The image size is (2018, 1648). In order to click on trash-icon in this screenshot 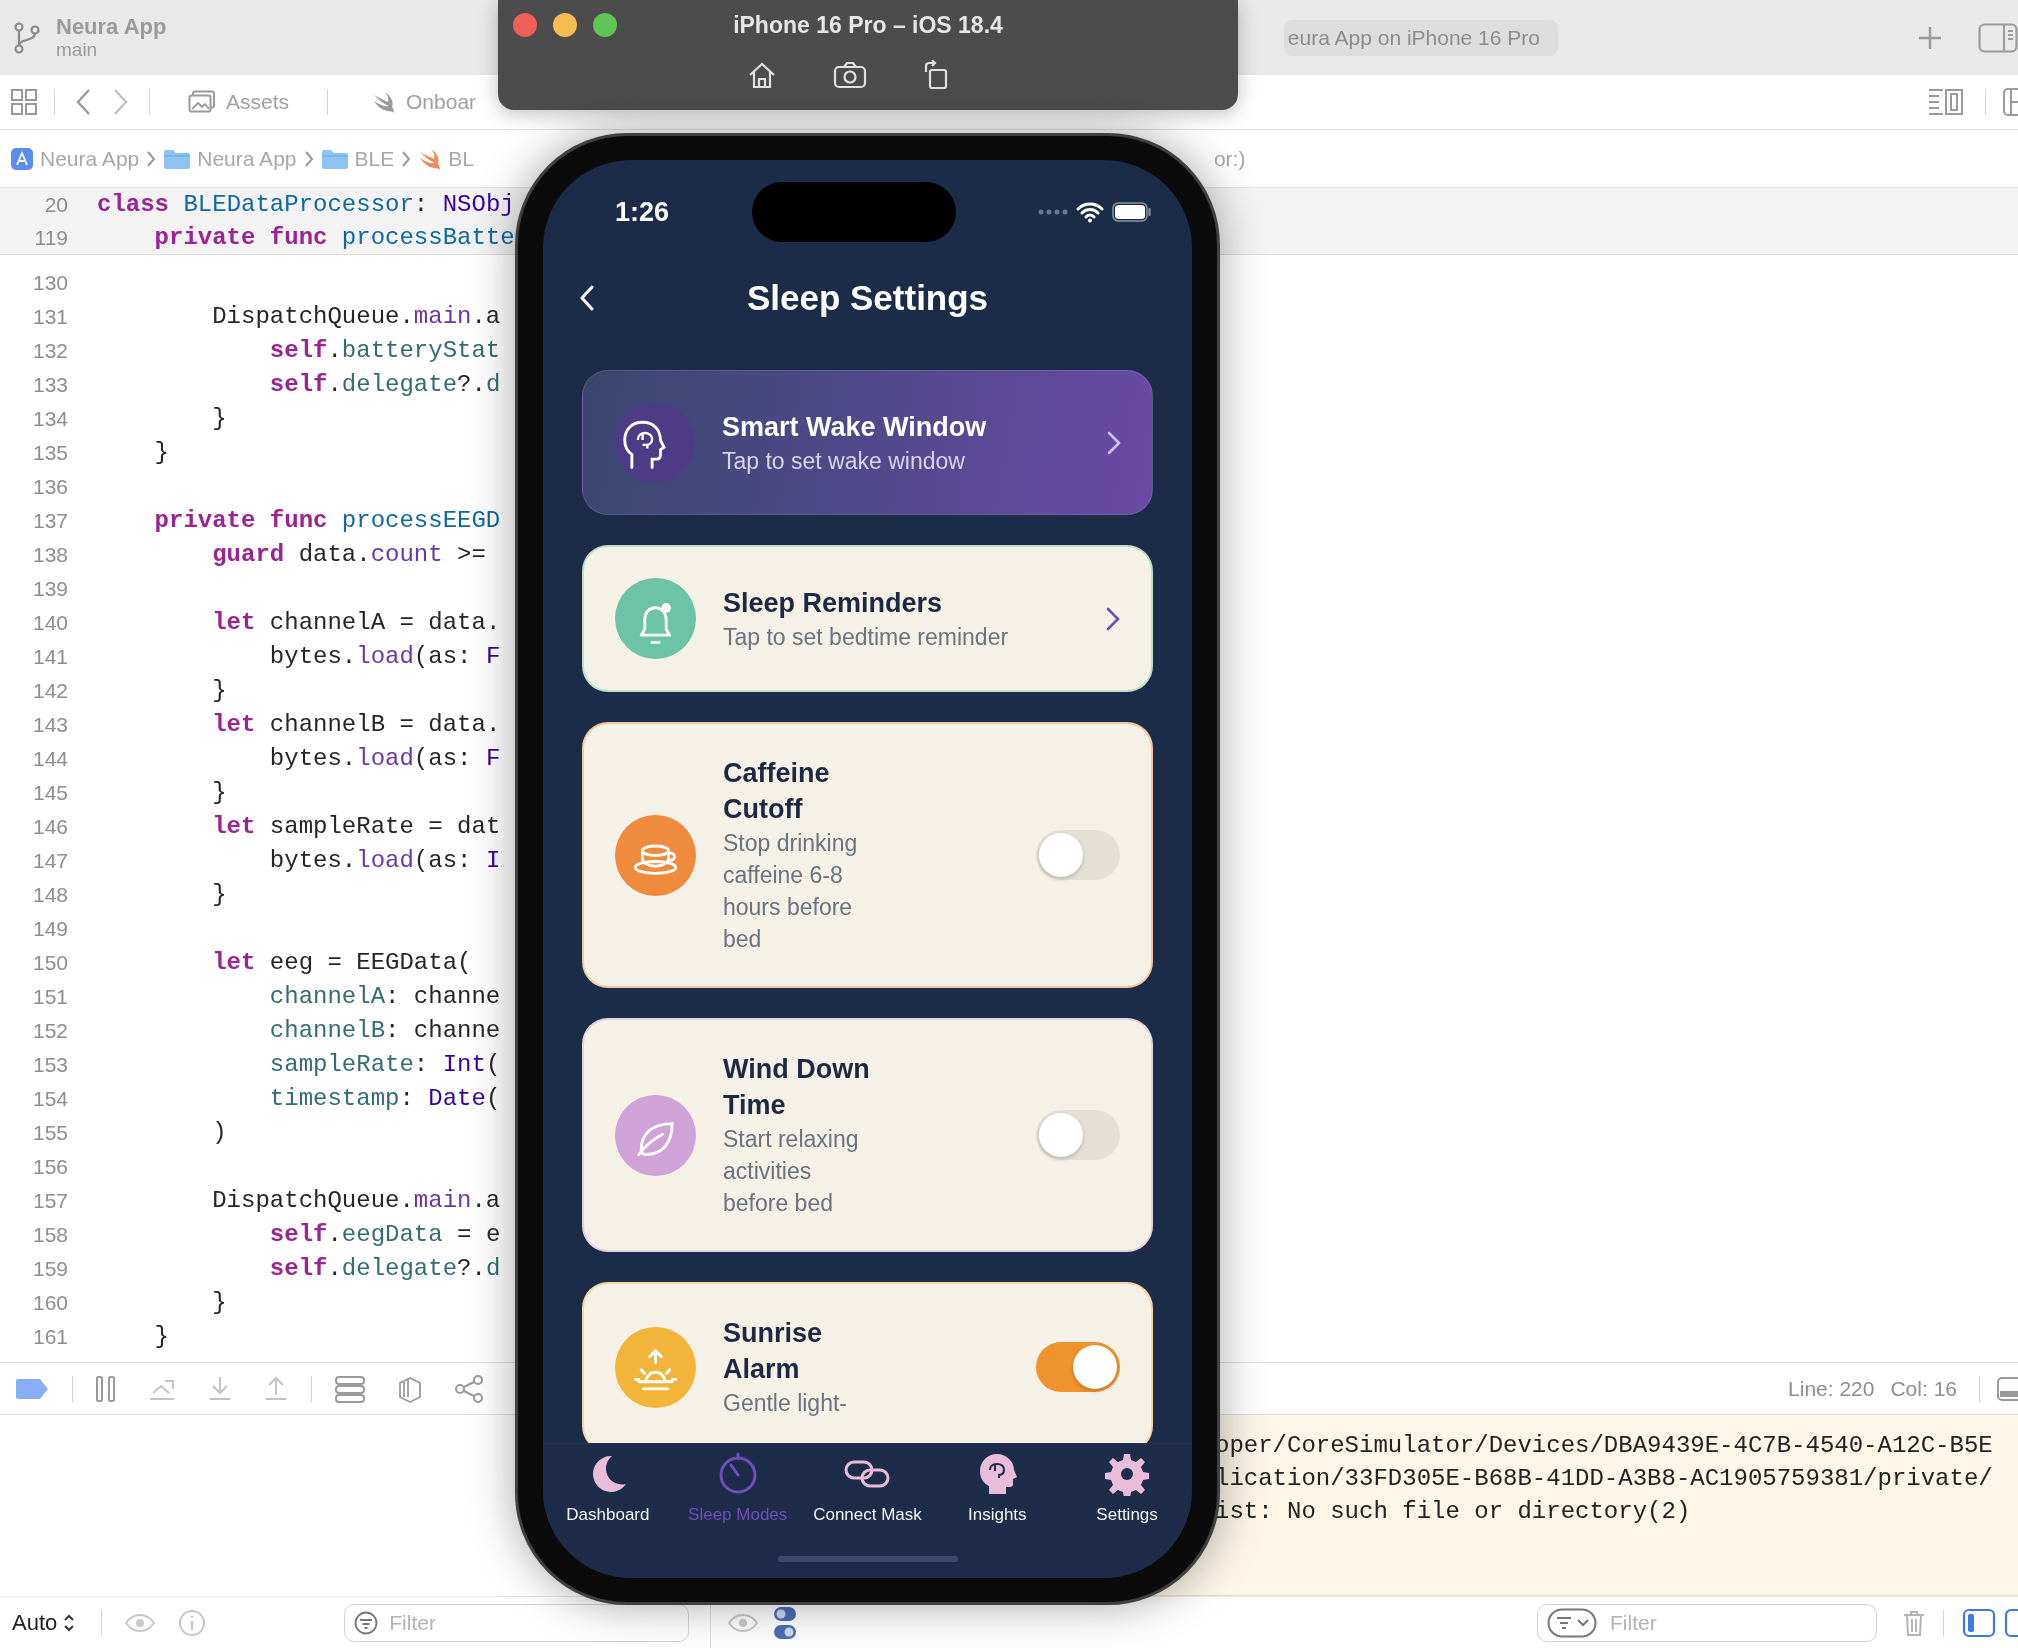, I will do `click(1914, 1622)`.